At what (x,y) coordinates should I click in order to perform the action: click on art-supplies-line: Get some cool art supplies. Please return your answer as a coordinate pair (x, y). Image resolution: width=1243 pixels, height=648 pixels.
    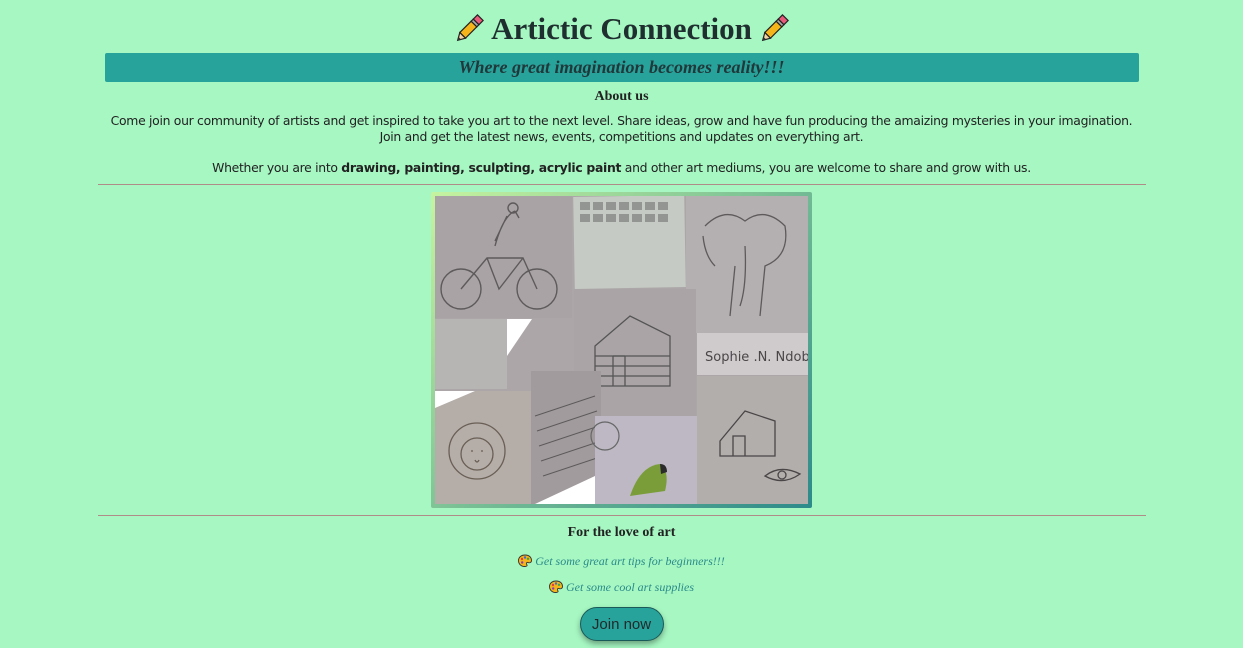
    Looking at the image, I should click on (621, 587).